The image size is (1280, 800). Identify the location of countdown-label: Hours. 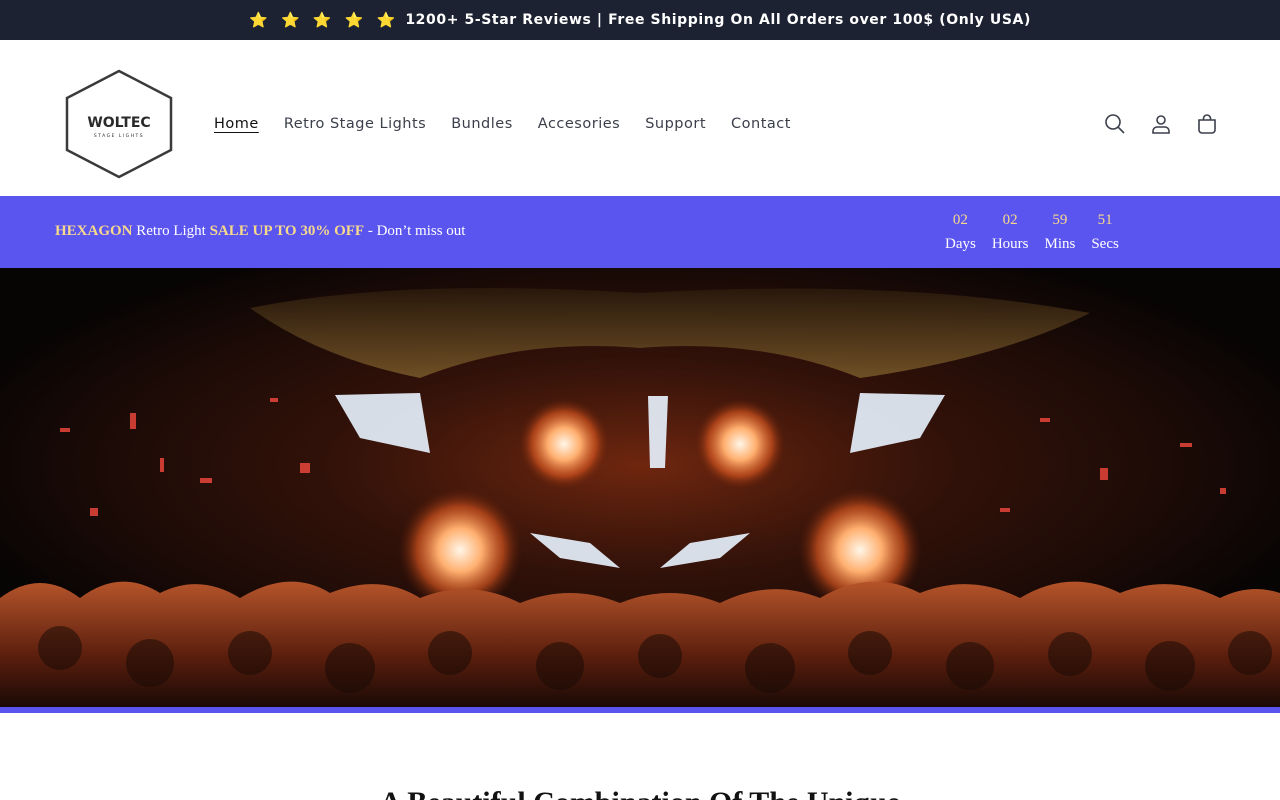
(1010, 244).